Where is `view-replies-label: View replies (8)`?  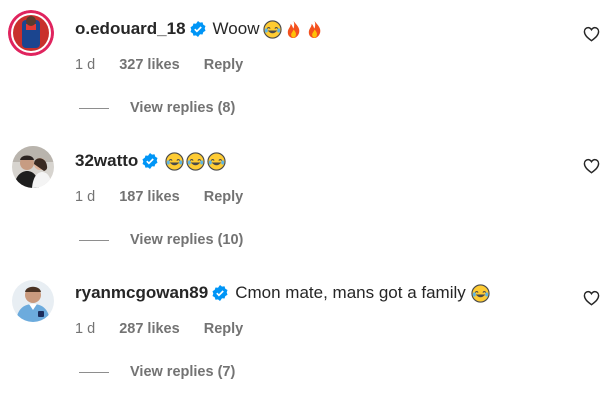 view-replies-label: View replies (8) is located at coordinates (183, 108).